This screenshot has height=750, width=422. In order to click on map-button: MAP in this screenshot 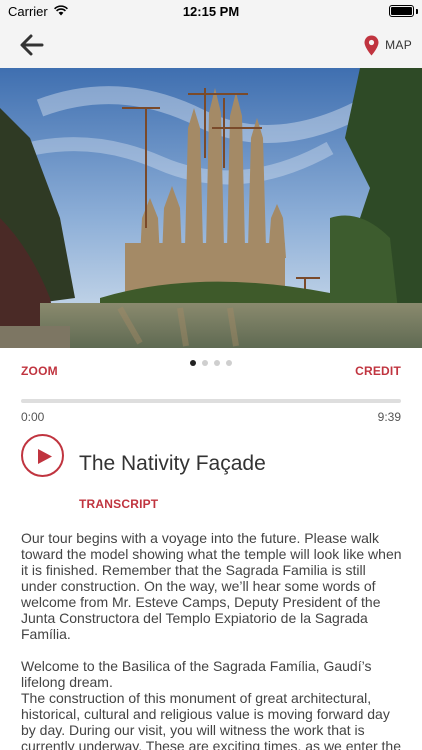, I will do `click(388, 45)`.